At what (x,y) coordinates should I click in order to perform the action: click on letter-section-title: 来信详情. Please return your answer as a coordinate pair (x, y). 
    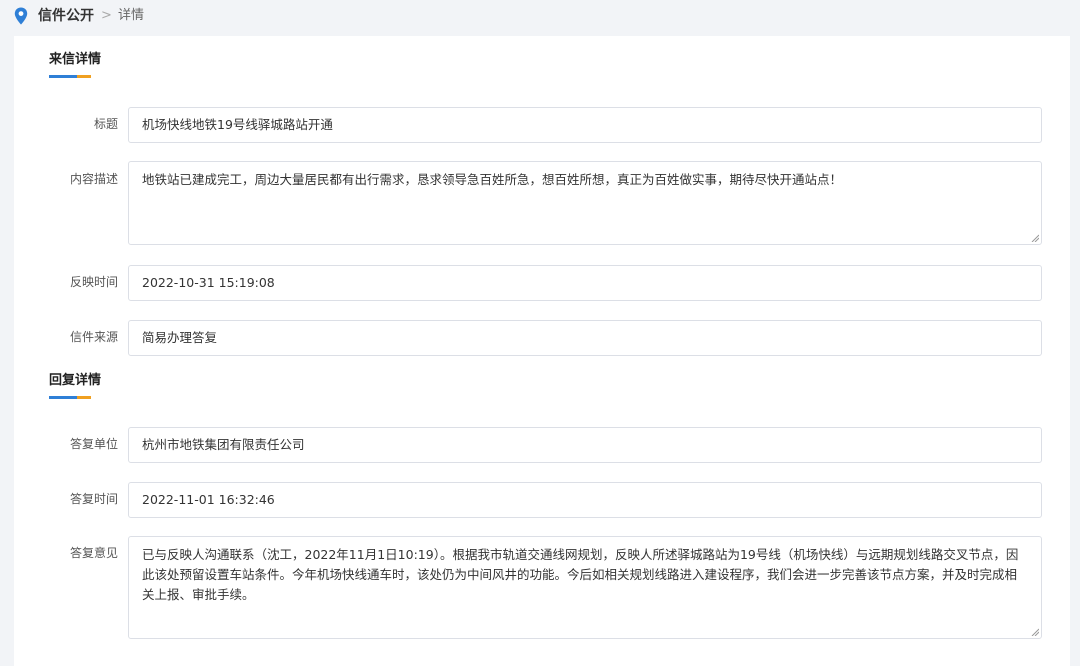
    Looking at the image, I should click on (75, 59).